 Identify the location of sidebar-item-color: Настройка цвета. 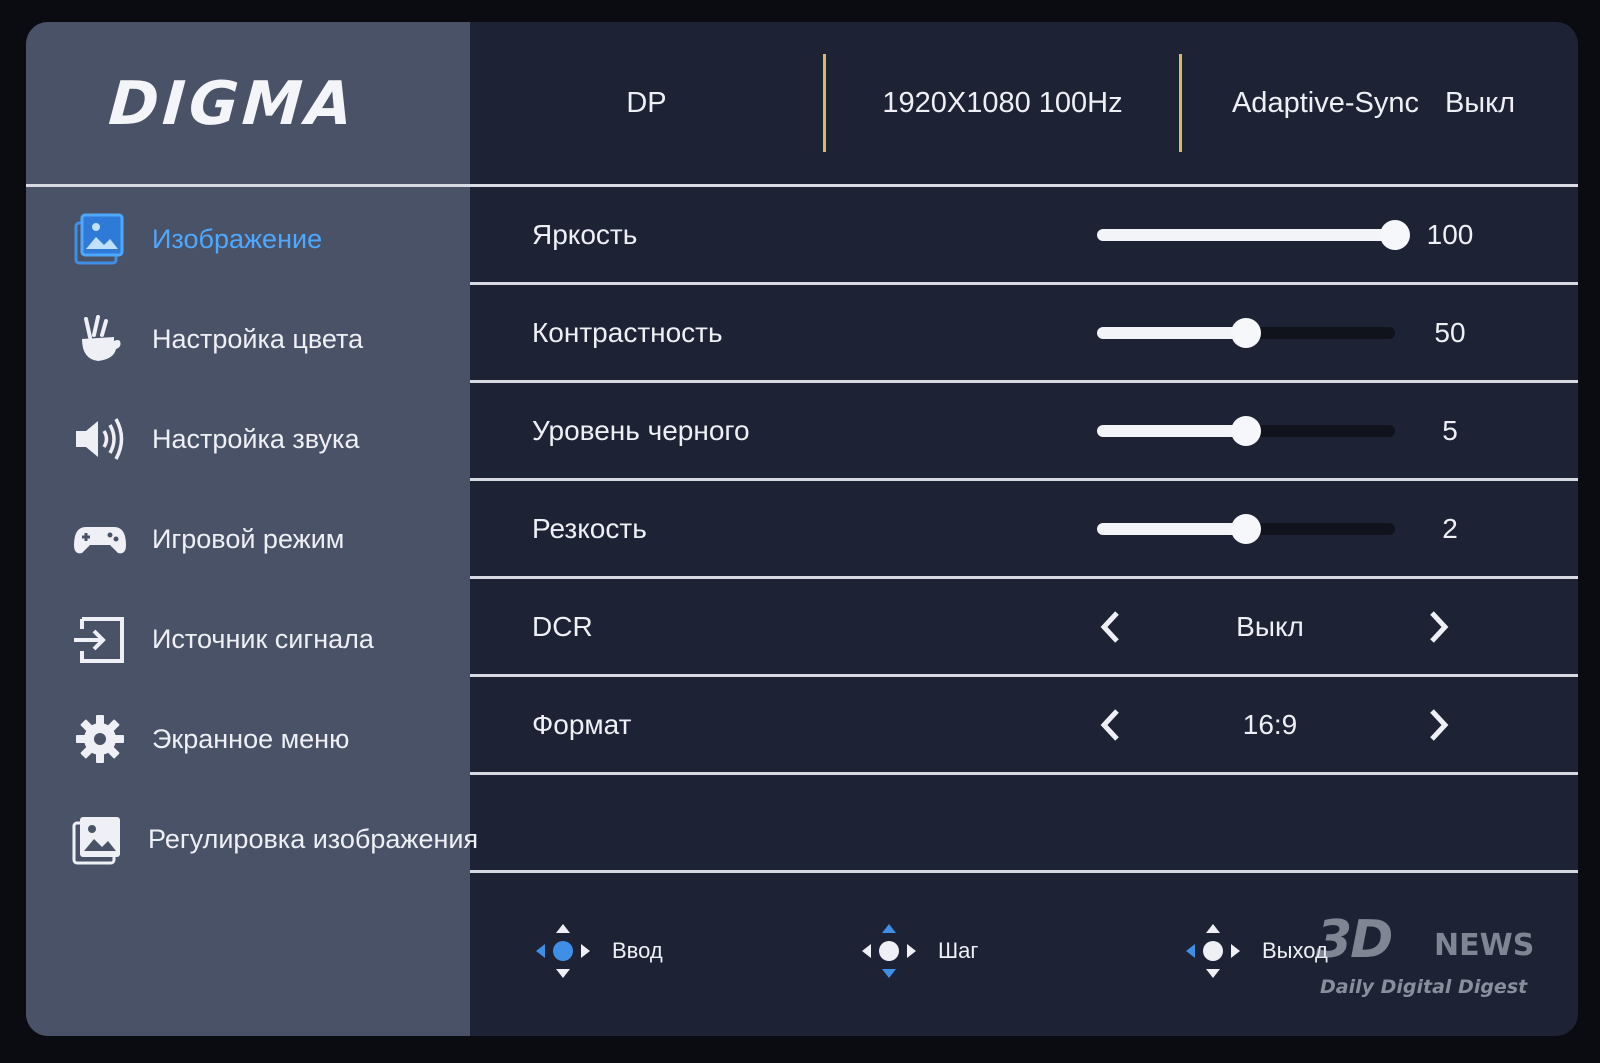
(248, 339).